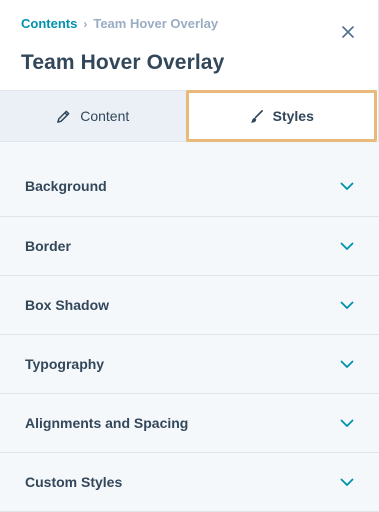  Describe the element at coordinates (156, 23) in the screenshot. I see `breadcrumb-current: Team Hover Overlay` at that location.